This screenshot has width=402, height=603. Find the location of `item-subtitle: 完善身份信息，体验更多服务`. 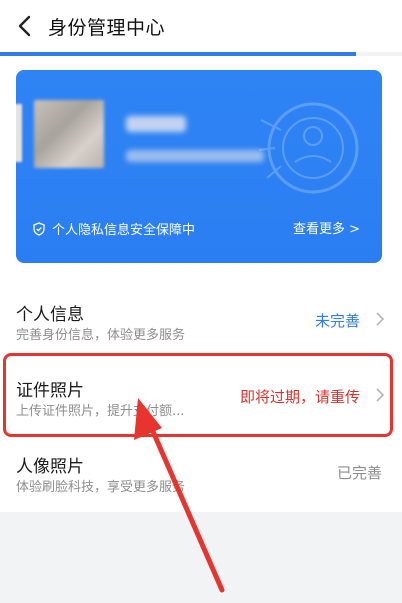

item-subtitle: 完善身份信息，体验更多服务 is located at coordinates (101, 335).